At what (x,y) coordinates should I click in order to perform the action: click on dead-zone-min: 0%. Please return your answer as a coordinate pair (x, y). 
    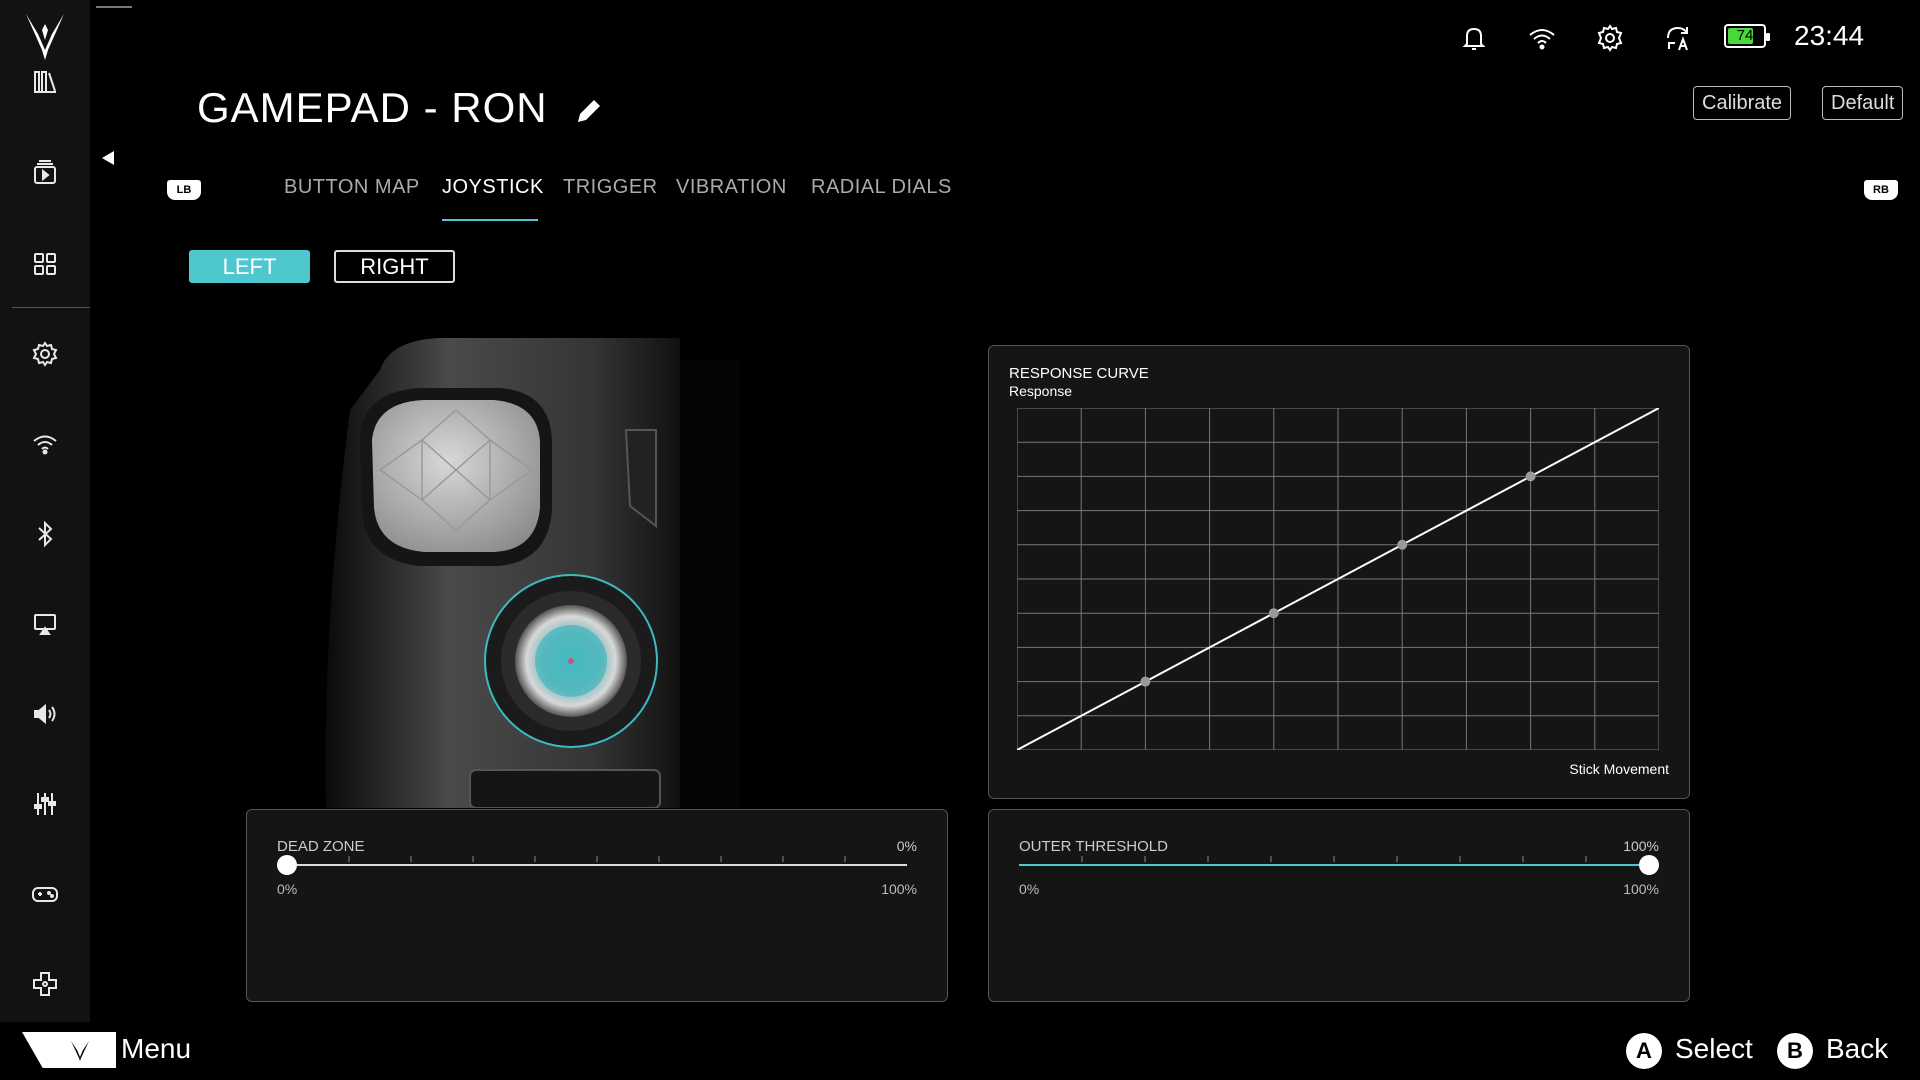
    Looking at the image, I should click on (287, 889).